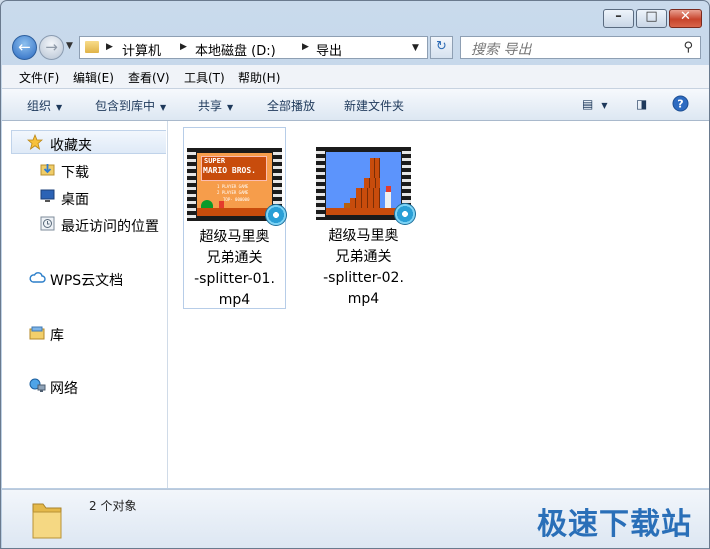 The width and height of the screenshot is (710, 549). I want to click on breadcrumb-export: 导出, so click(329, 49).